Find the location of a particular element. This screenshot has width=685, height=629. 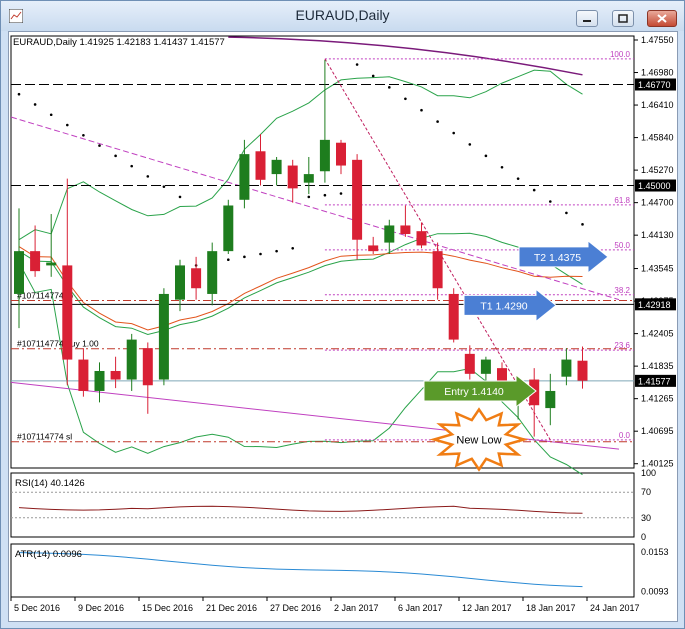

price-axis-label: 1.44700 is located at coordinates (657, 203).